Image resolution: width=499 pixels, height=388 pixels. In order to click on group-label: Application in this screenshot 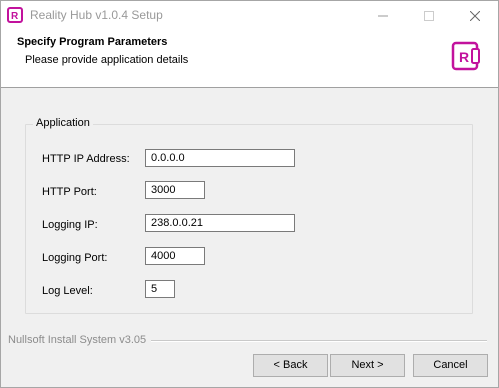, I will do `click(63, 123)`.